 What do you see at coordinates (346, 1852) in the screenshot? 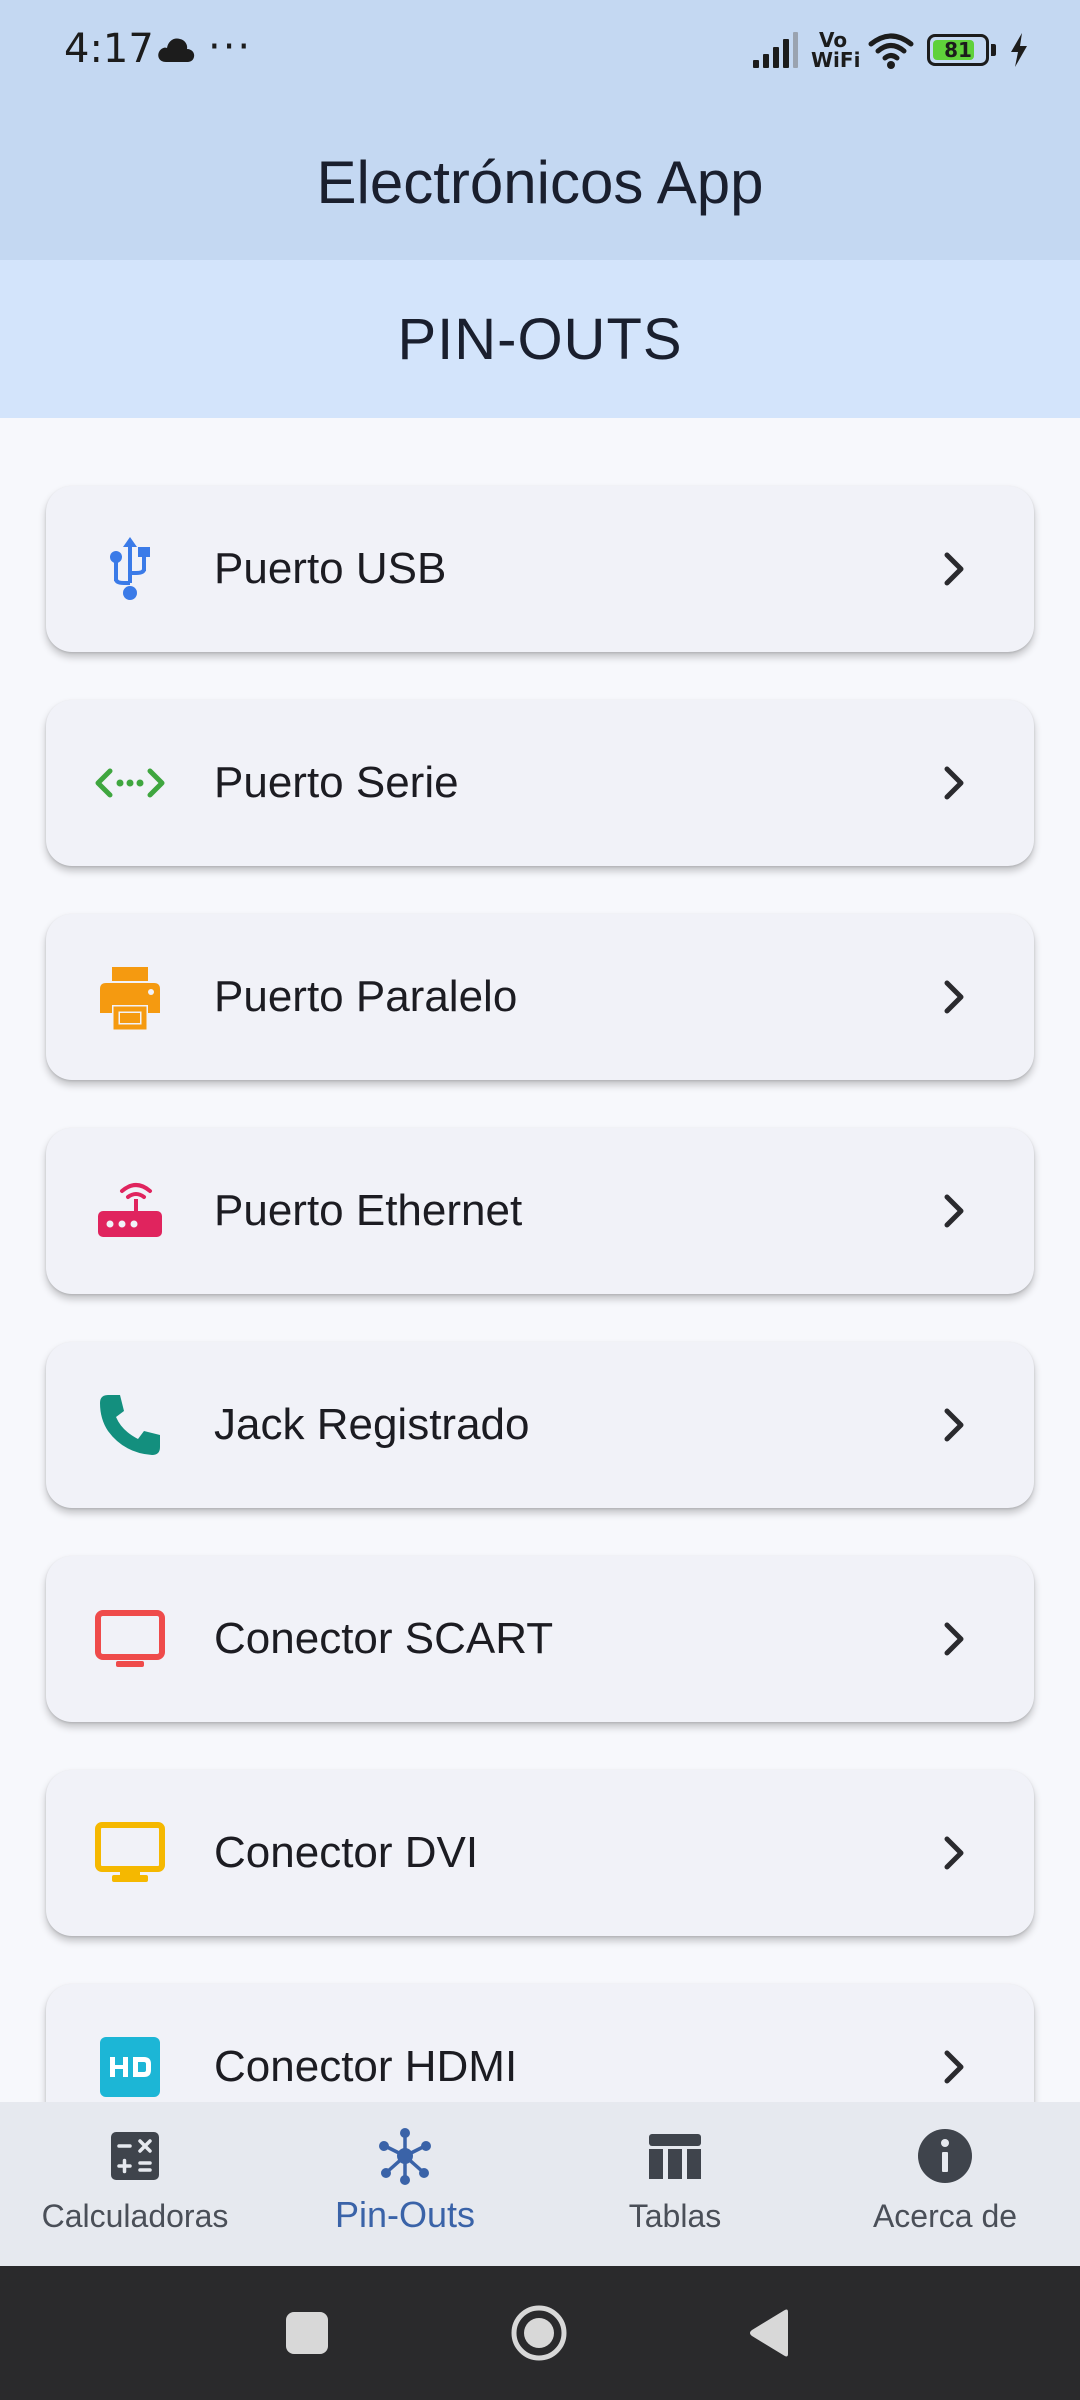
I see `list-item-label: Conector DVI` at bounding box center [346, 1852].